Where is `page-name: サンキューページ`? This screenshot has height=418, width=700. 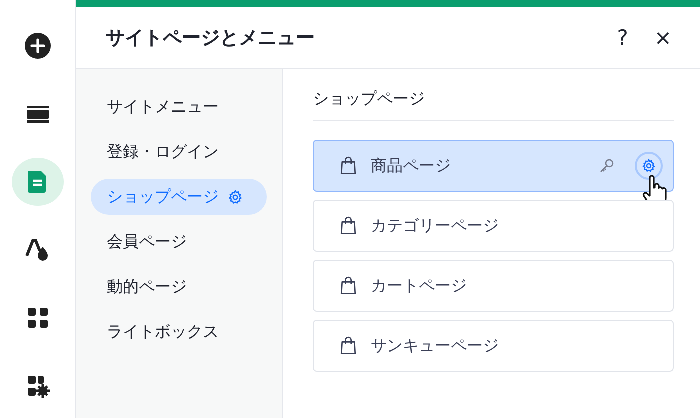 page-name: サンキューページ is located at coordinates (435, 346).